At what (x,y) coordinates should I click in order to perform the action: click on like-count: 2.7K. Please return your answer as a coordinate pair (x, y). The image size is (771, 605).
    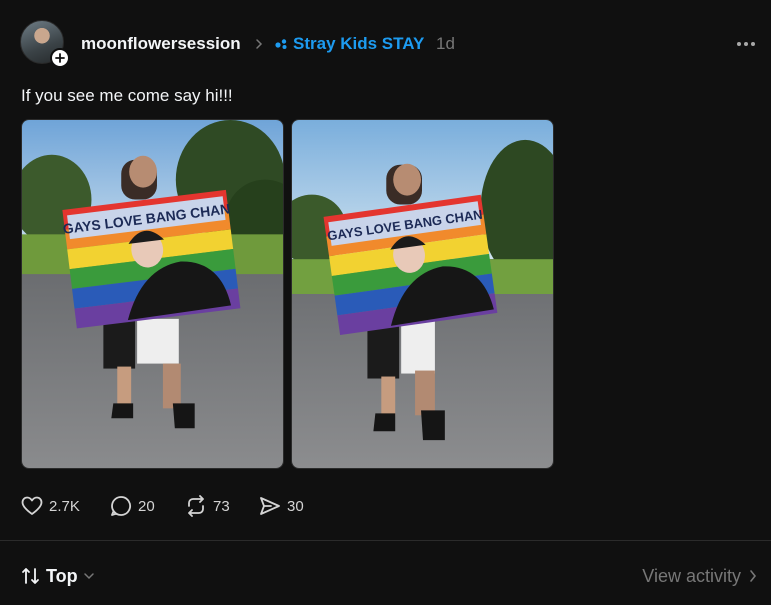
    Looking at the image, I should click on (64, 506).